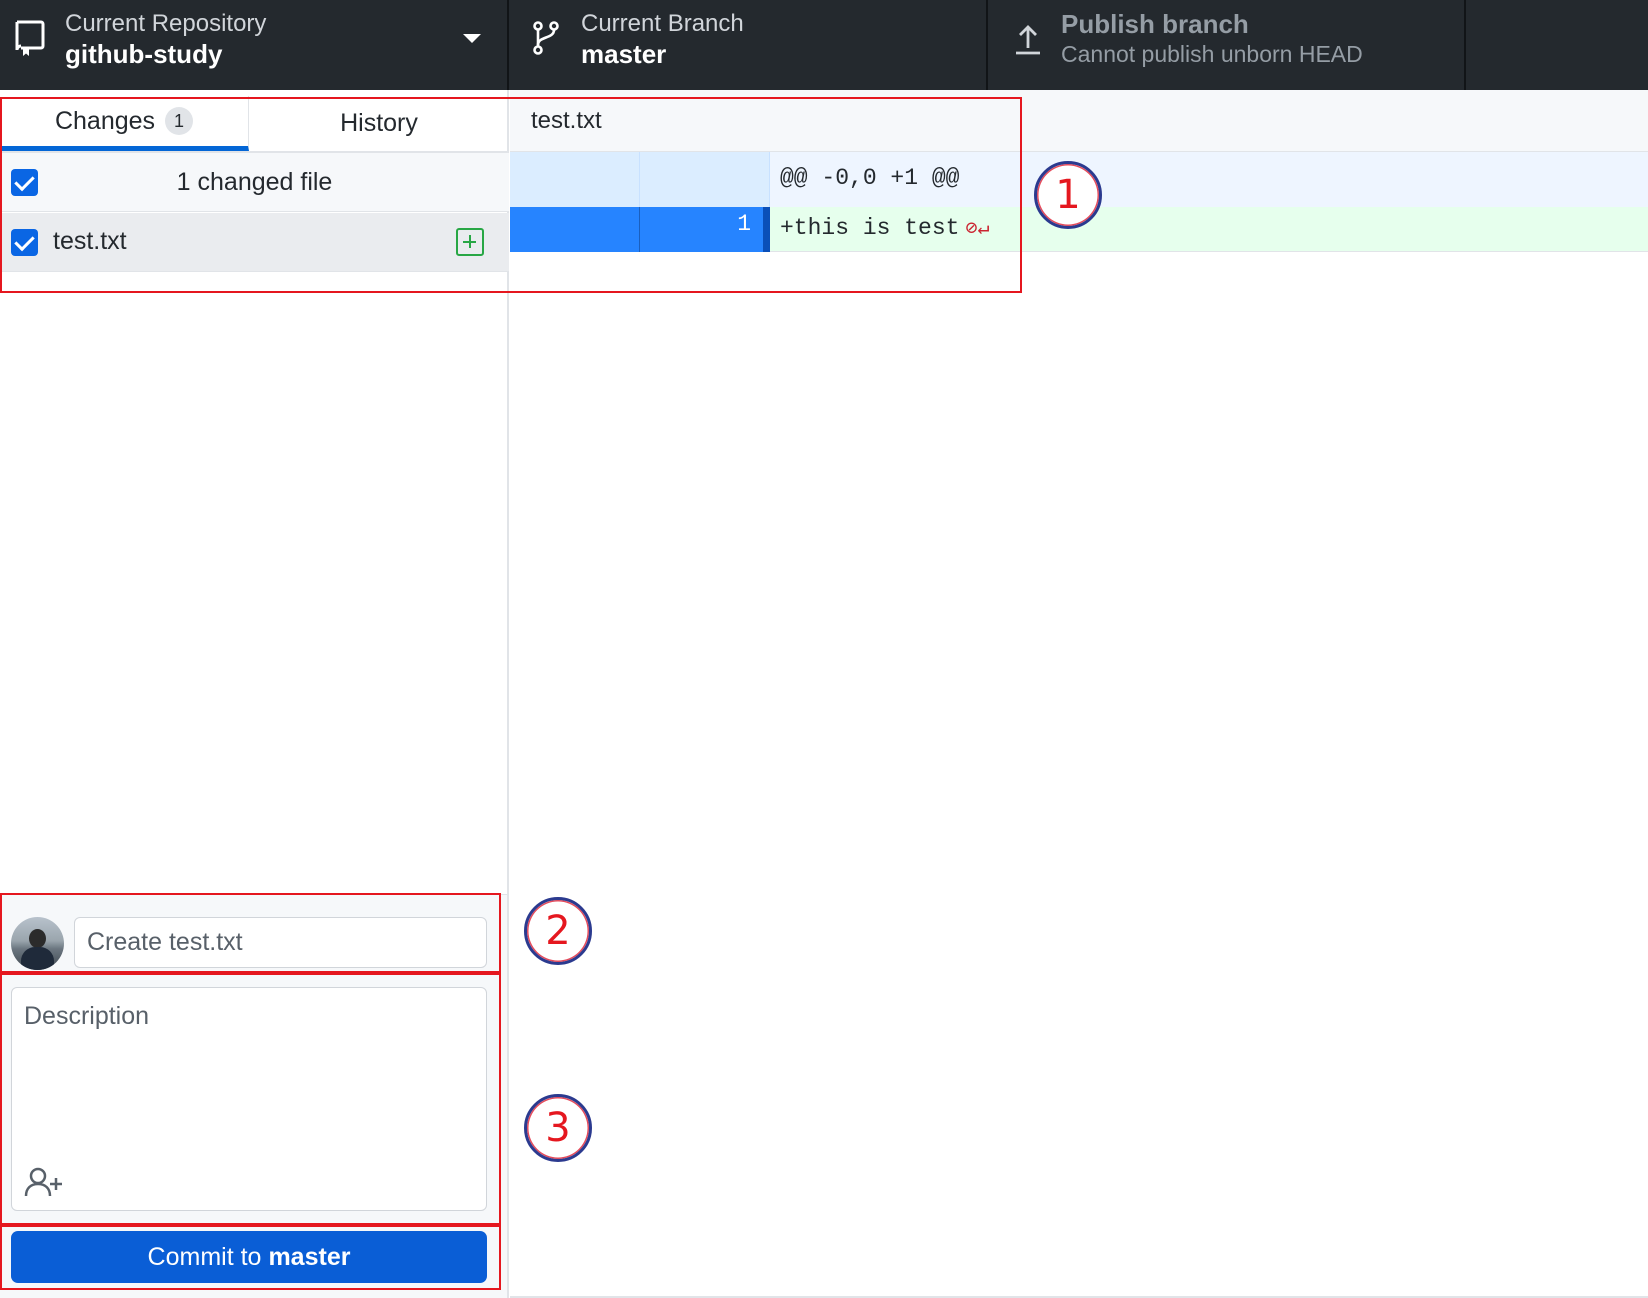 This screenshot has width=1648, height=1298. I want to click on added-line-text: +this is test, so click(870, 228).